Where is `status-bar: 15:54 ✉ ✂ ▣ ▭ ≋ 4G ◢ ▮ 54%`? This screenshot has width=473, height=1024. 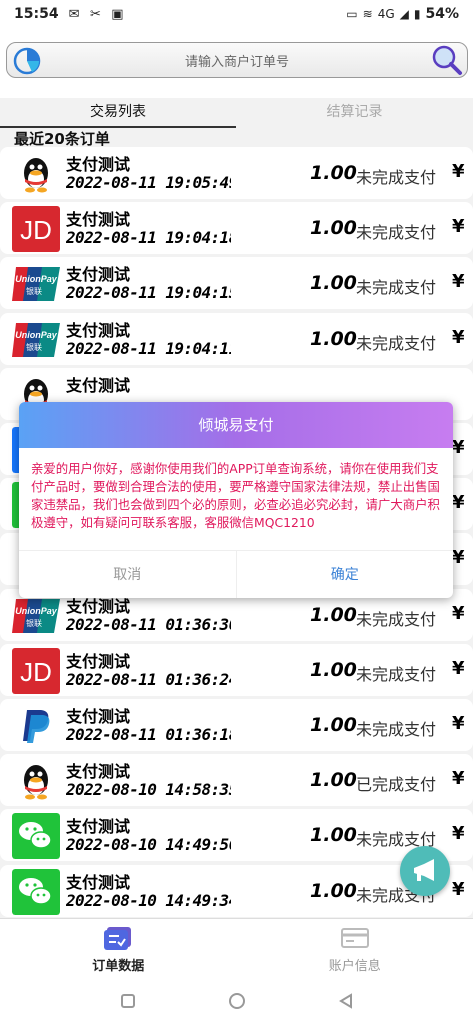
status-bar: 15:54 ✉ ✂ ▣ ▭ ≋ 4G ◢ ▮ 54% is located at coordinates (236, 14).